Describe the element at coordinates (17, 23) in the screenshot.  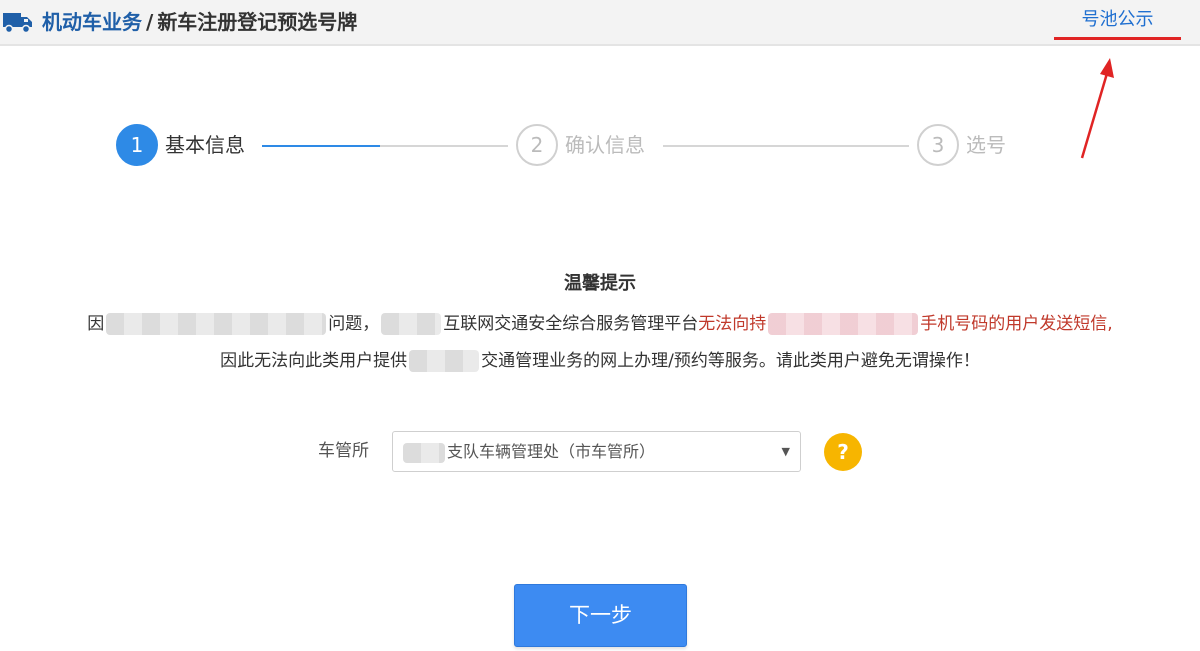
I see `truck-icon` at that location.